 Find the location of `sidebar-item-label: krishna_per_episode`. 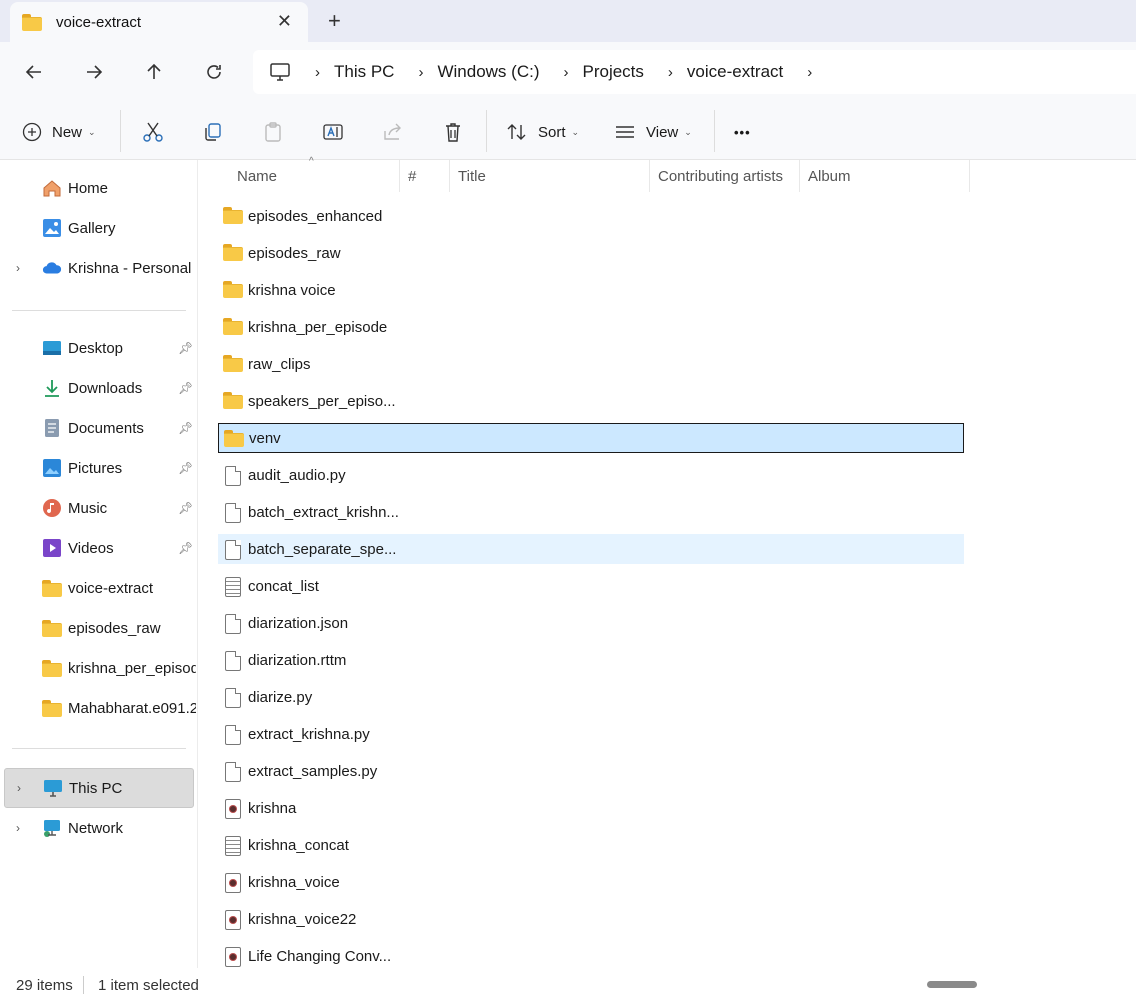

sidebar-item-label: krishna_per_episode is located at coordinates (132, 668).